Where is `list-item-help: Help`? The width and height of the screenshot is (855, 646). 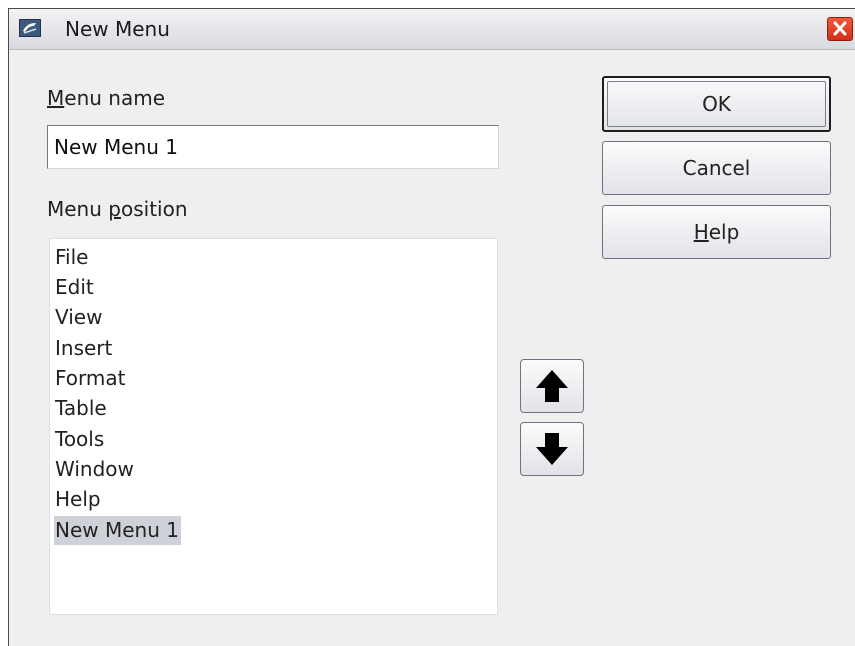 list-item-help: Help is located at coordinates (78, 499).